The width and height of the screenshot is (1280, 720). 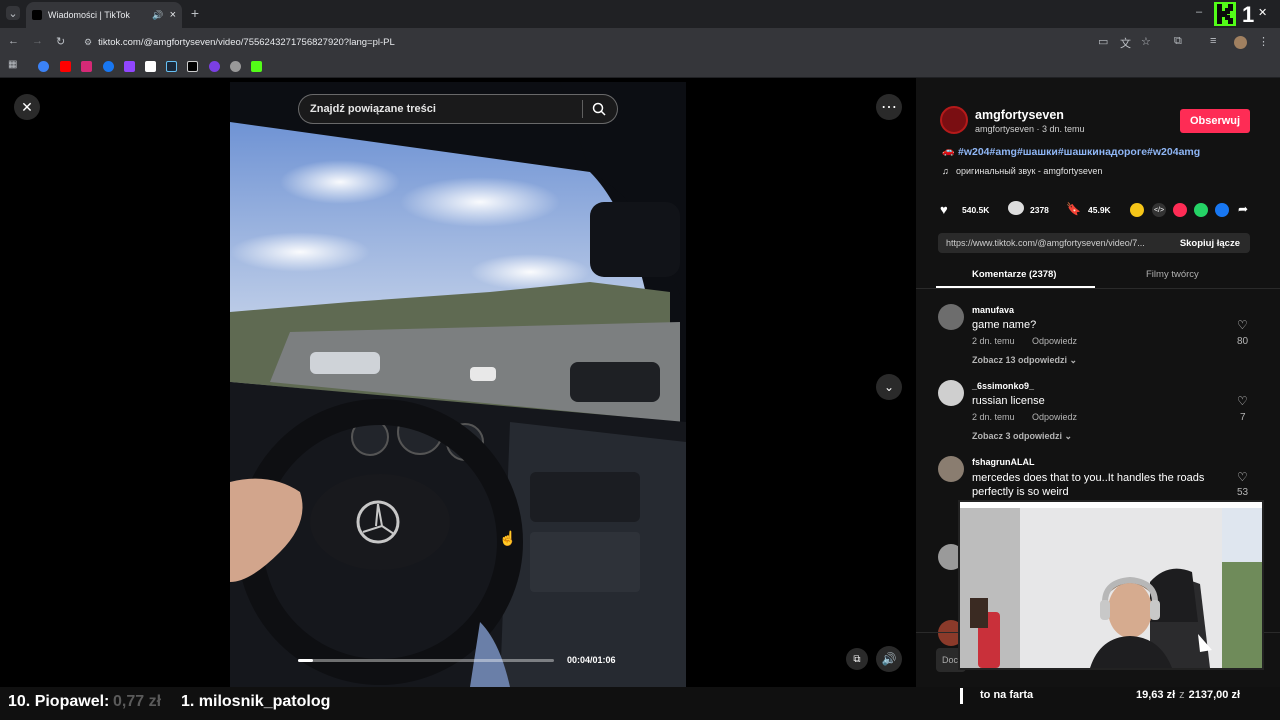 What do you see at coordinates (944, 209) in the screenshot?
I see `like-icon: ♥` at bounding box center [944, 209].